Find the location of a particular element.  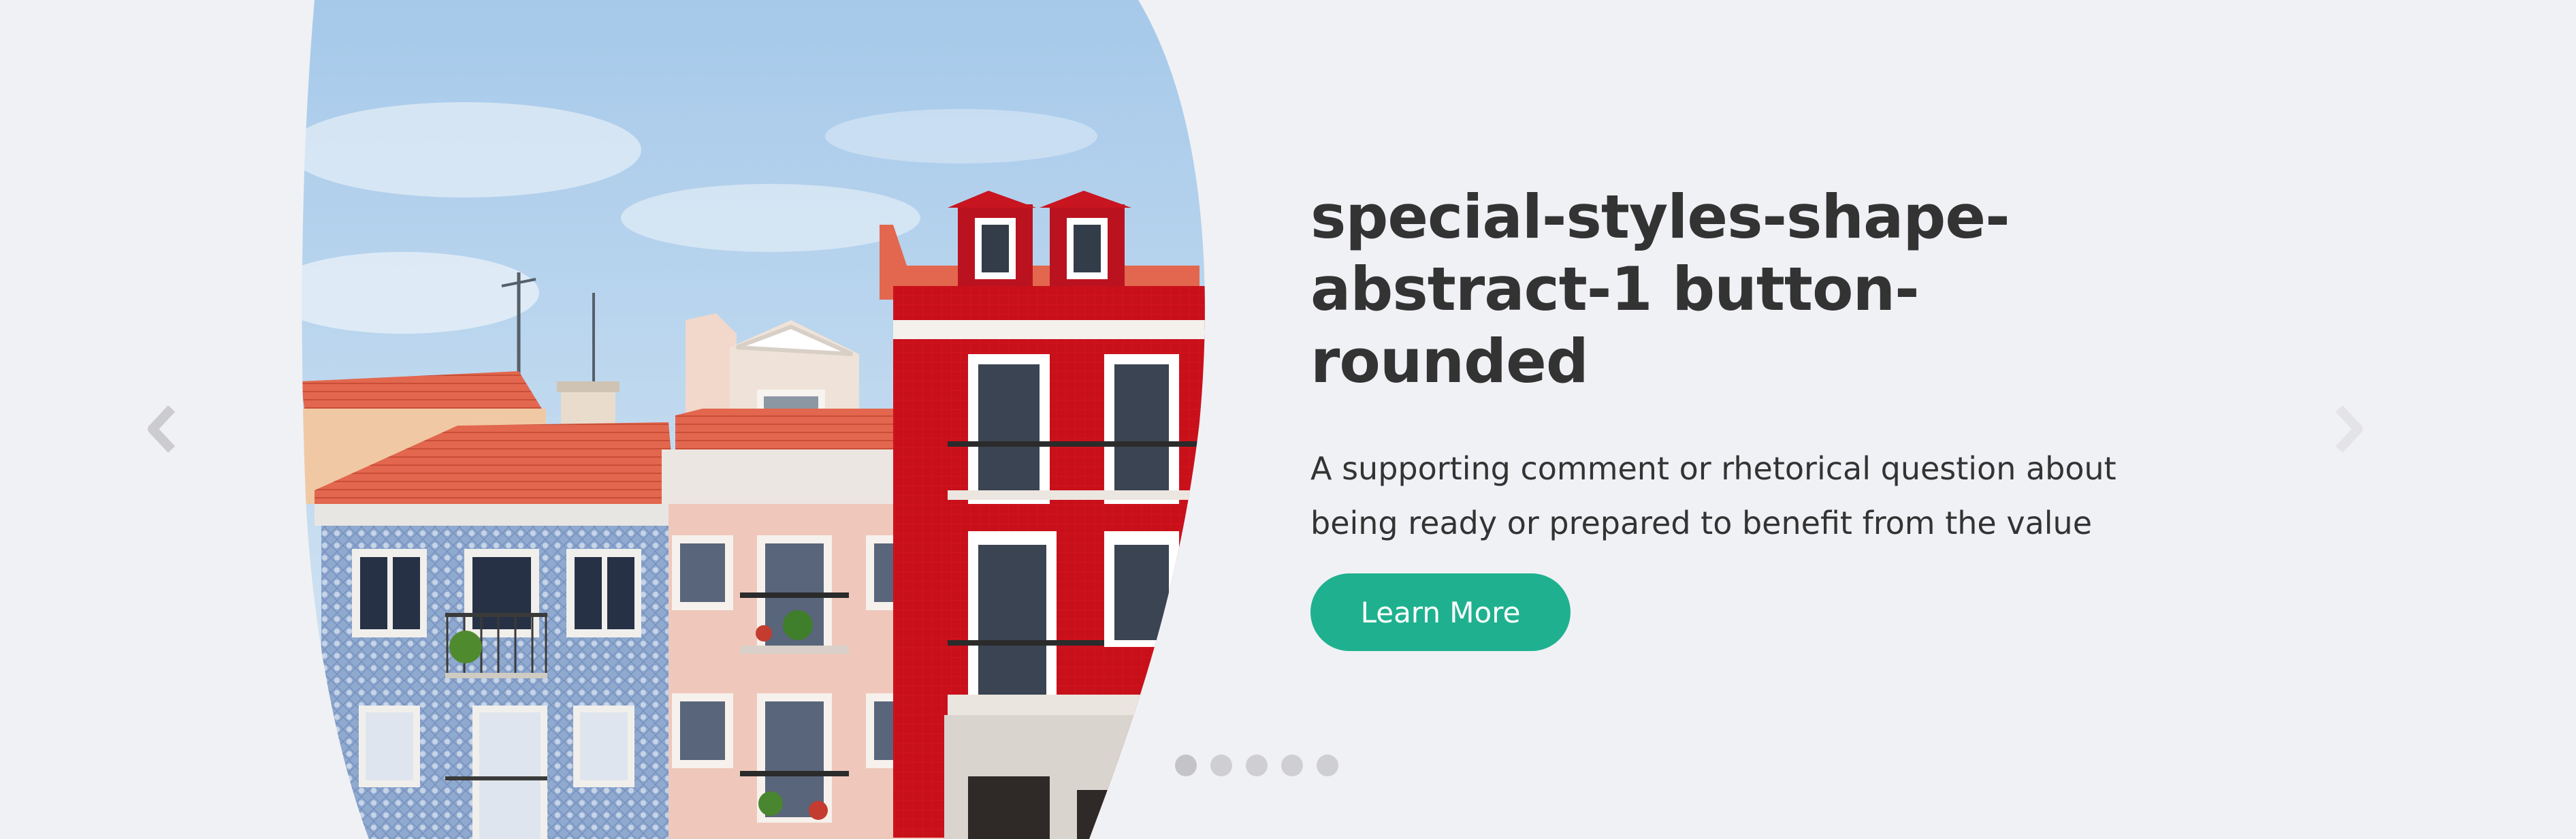

chevron-right-icon is located at coordinates (2349, 429).